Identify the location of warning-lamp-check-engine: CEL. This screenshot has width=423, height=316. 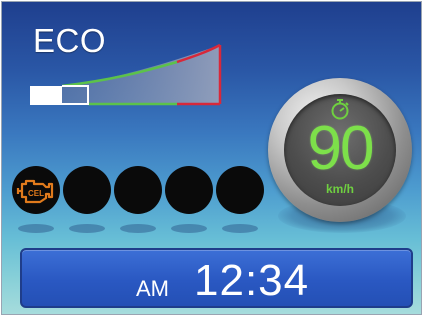
(36, 190).